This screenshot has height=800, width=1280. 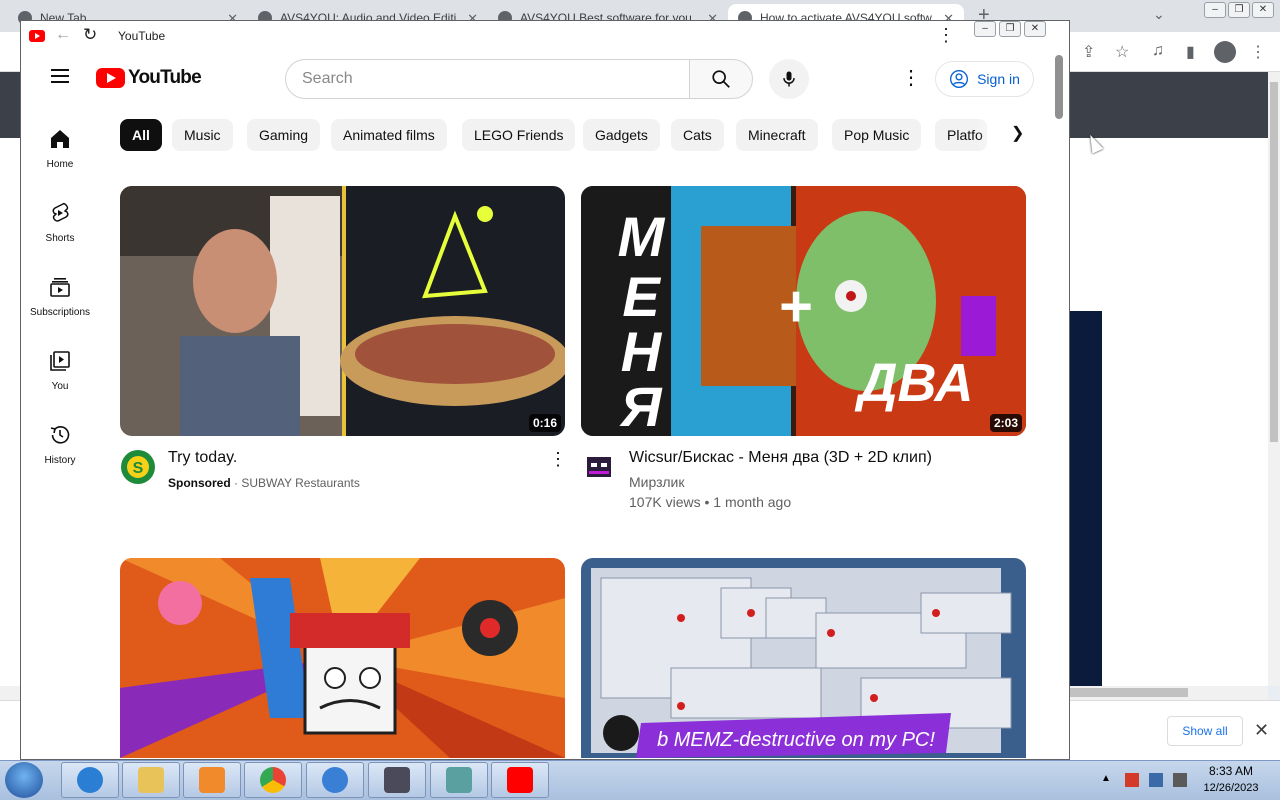 What do you see at coordinates (914, 383) in the screenshot?
I see `thumb-text-dva: ДВА` at bounding box center [914, 383].